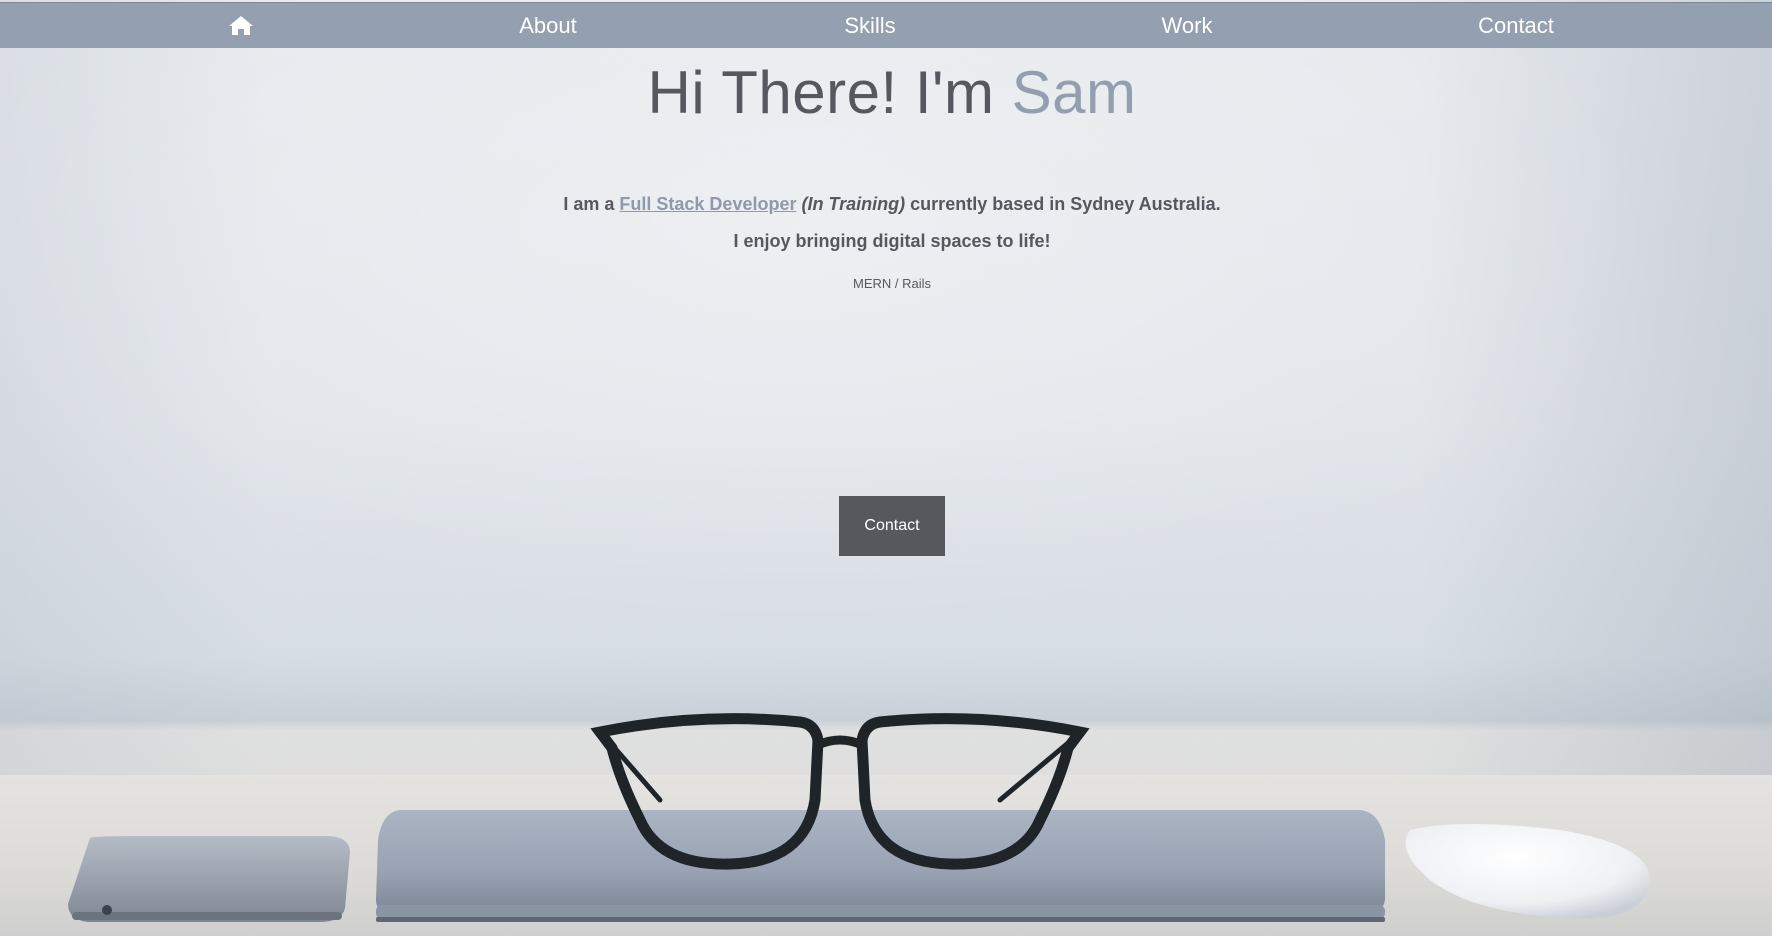  Describe the element at coordinates (1527, 871) in the screenshot. I see `mouse-shape` at that location.